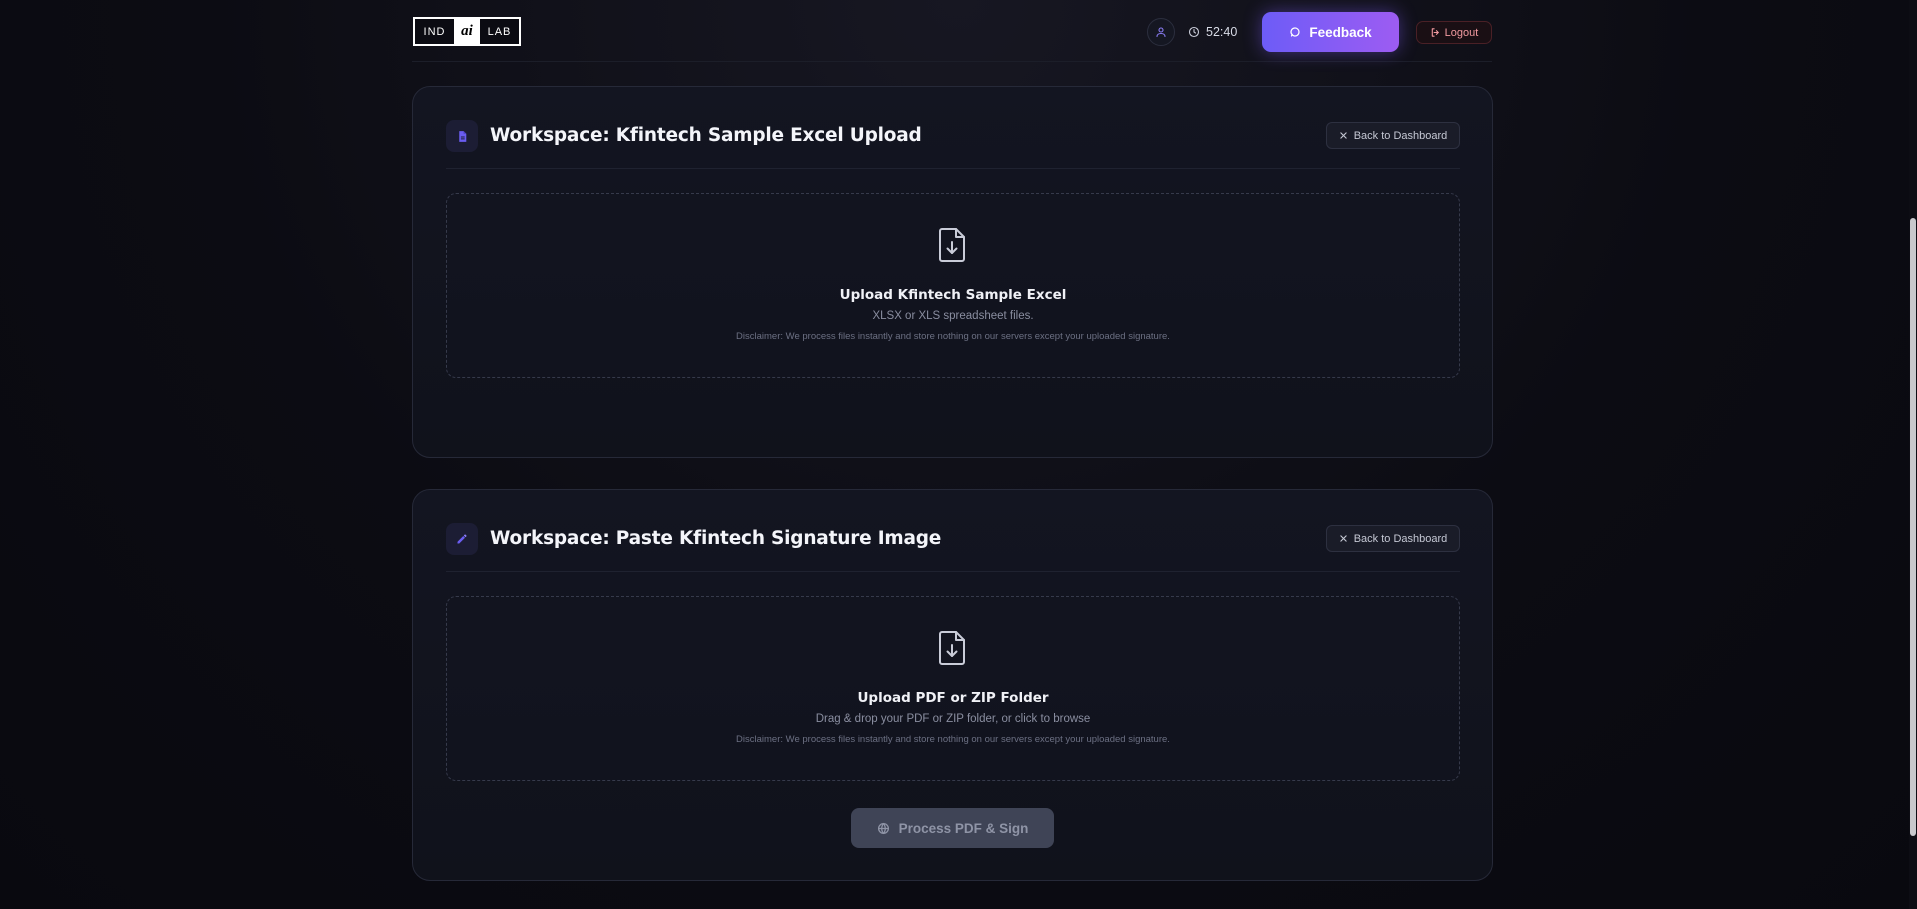 The height and width of the screenshot is (909, 1917). I want to click on feedback-label: Feedback, so click(1340, 32).